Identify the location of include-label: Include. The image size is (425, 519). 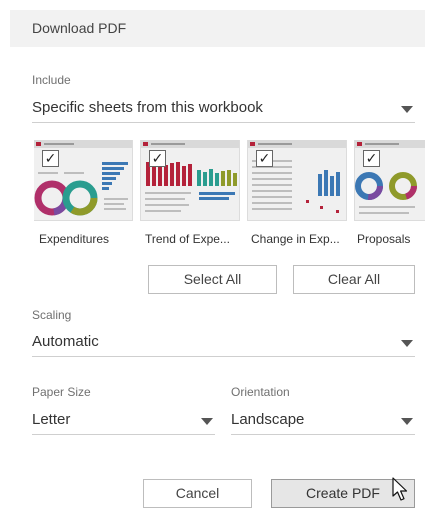
(51, 80).